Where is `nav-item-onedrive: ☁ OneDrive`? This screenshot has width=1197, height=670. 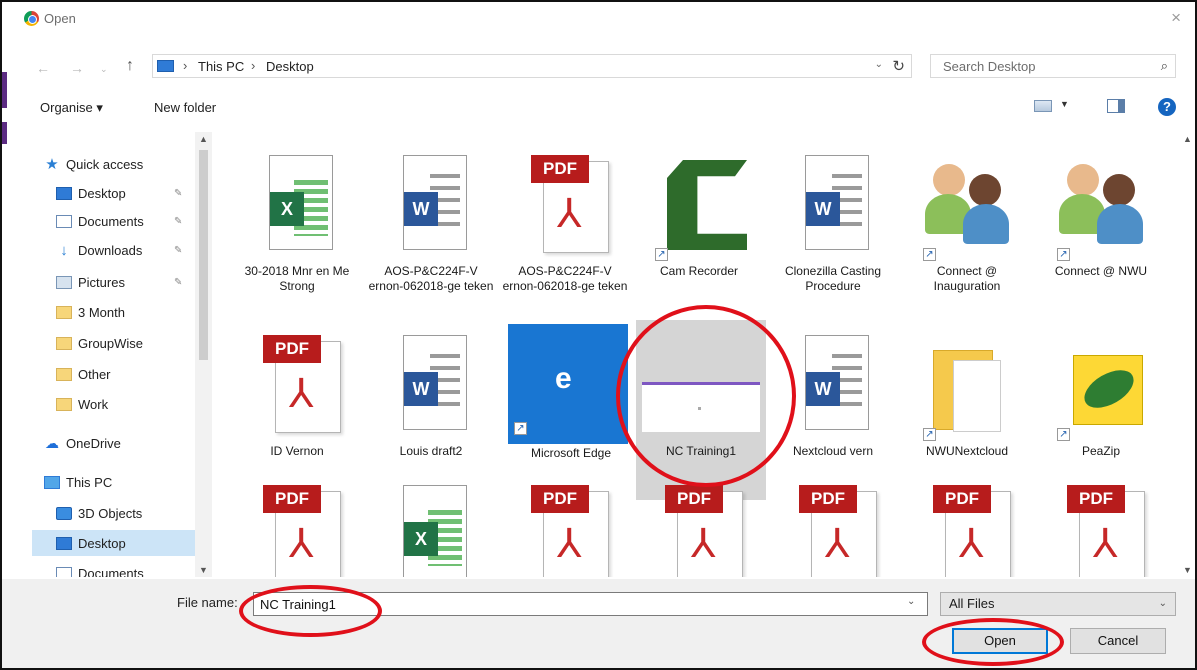
nav-item-onedrive: ☁ OneDrive is located at coordinates (82, 443).